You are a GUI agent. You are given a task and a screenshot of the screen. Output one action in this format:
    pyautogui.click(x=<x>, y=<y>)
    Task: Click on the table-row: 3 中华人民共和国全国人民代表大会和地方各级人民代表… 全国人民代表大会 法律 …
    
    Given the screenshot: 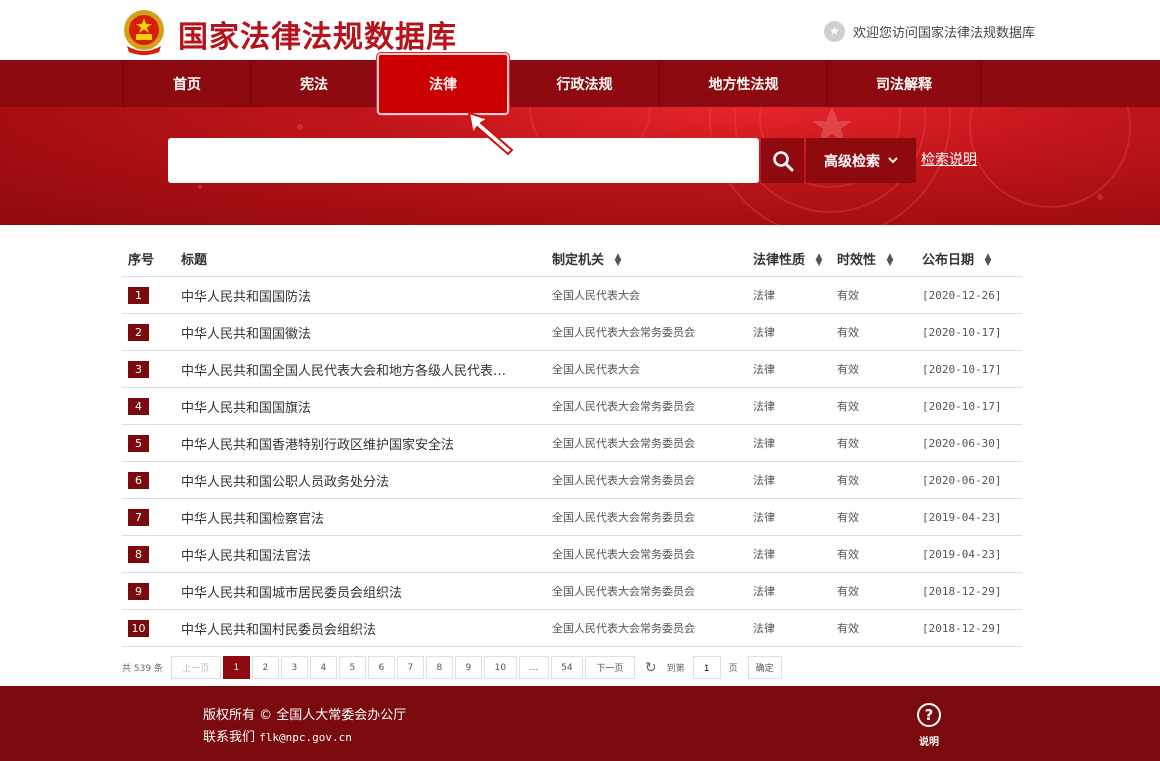 What is the action you would take?
    pyautogui.click(x=572, y=369)
    